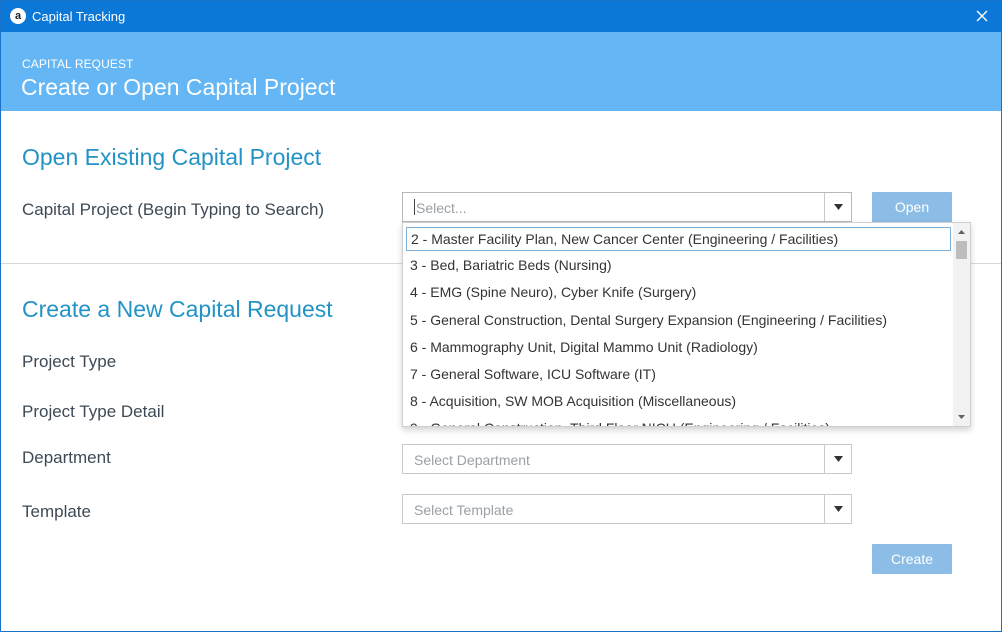 The image size is (1002, 632). Describe the element at coordinates (18, 16) in the screenshot. I see `app-logo-icon: a` at that location.